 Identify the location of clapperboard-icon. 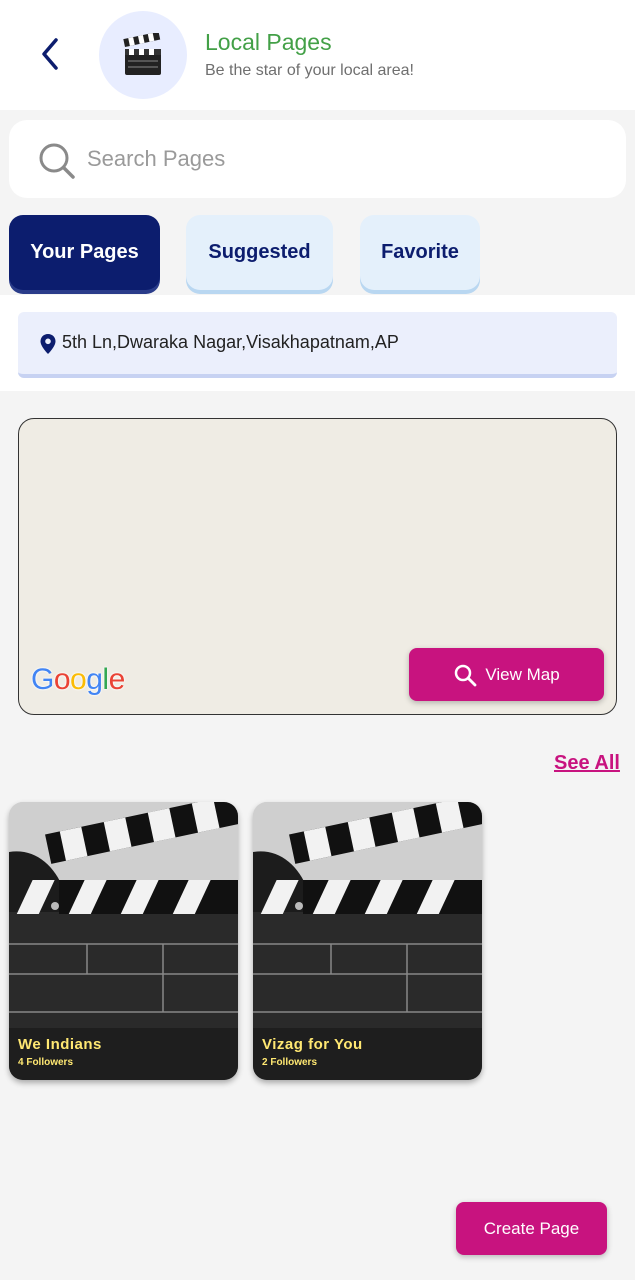
(142, 54).